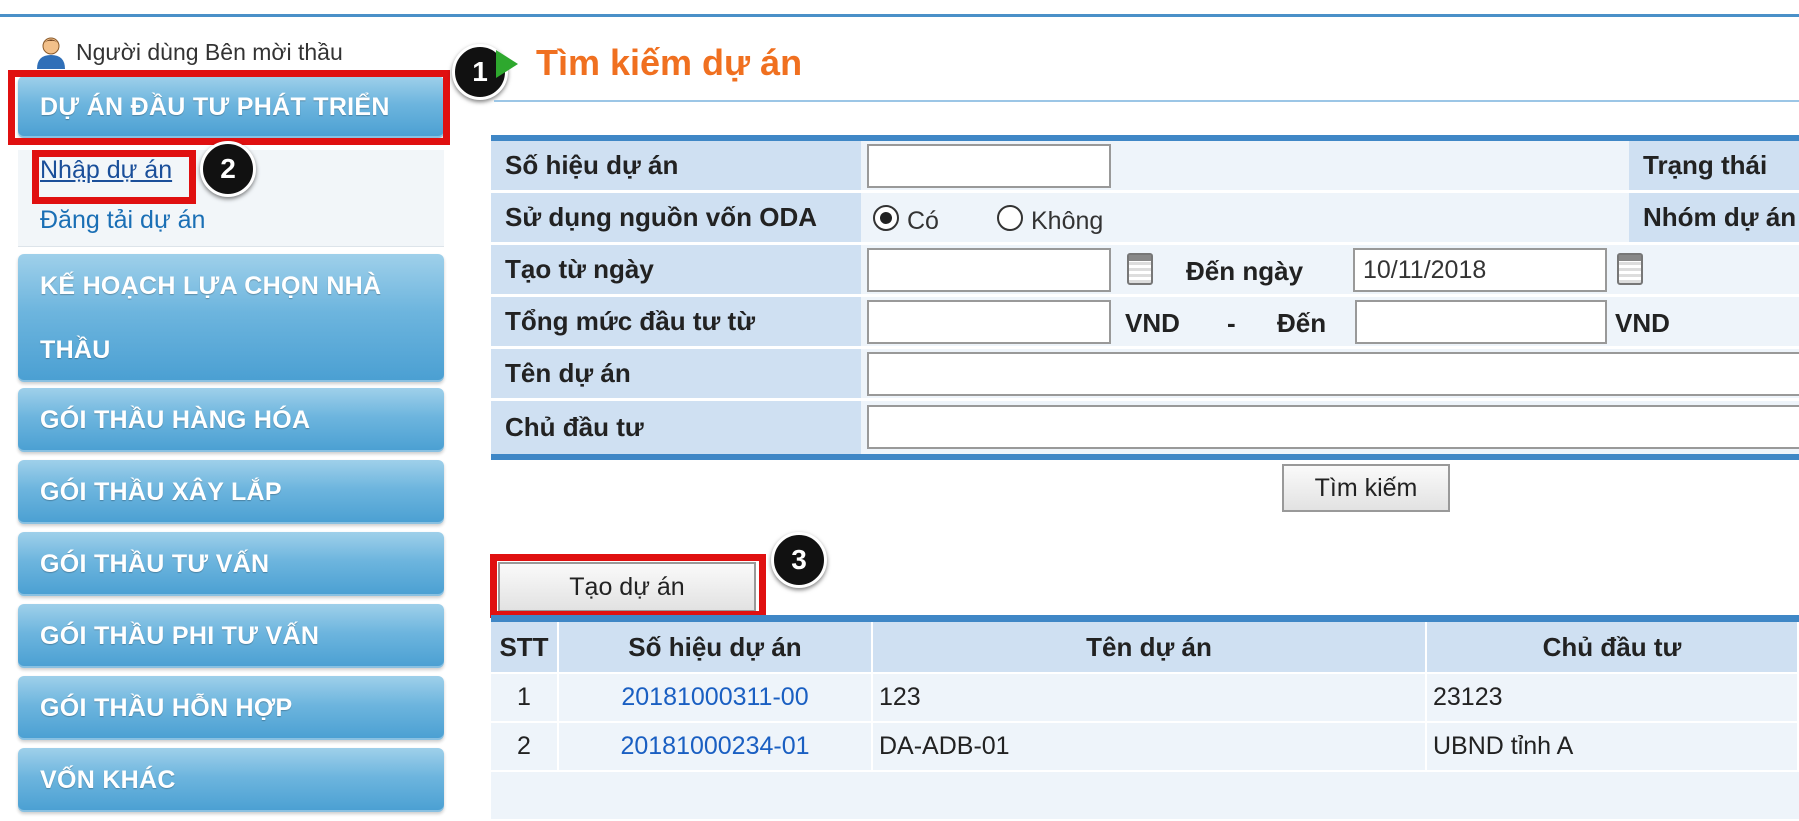 This screenshot has width=1799, height=821. What do you see at coordinates (886, 218) in the screenshot?
I see `oda-yes-radio` at bounding box center [886, 218].